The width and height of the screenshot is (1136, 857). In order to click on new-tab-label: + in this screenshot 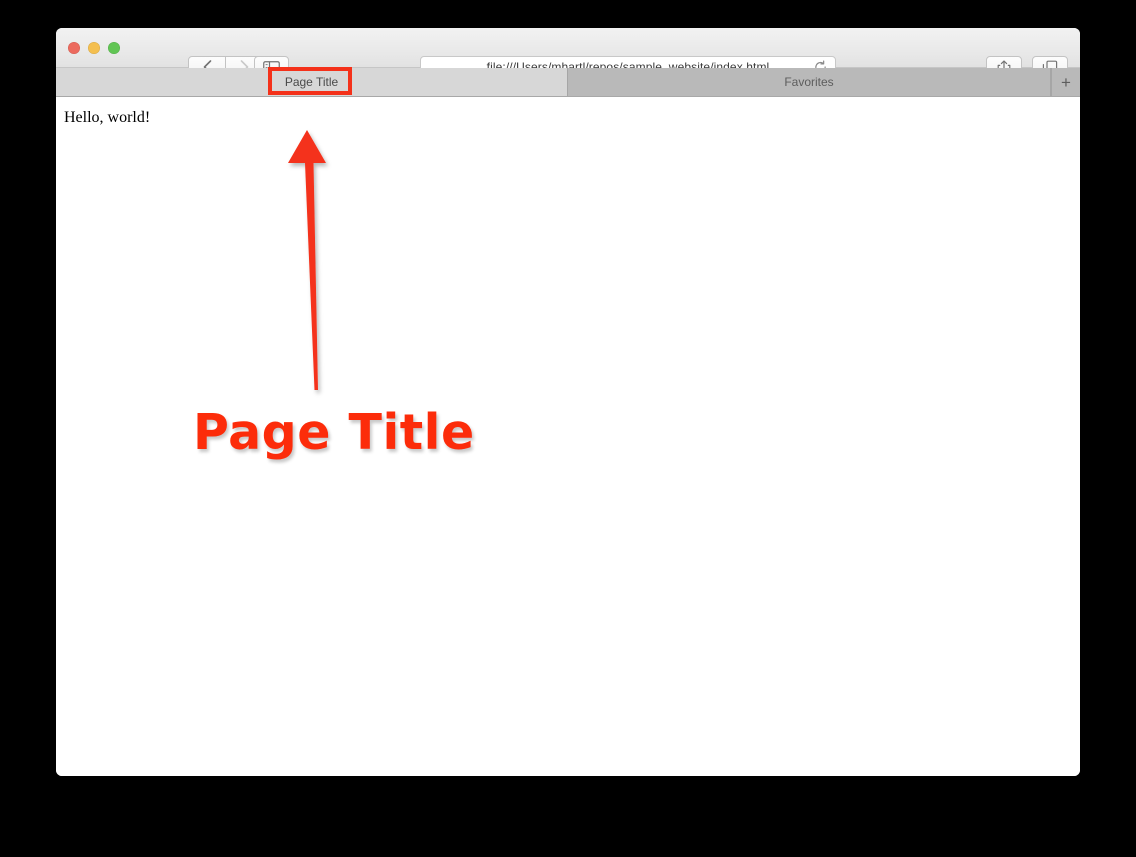, I will do `click(1066, 82)`.